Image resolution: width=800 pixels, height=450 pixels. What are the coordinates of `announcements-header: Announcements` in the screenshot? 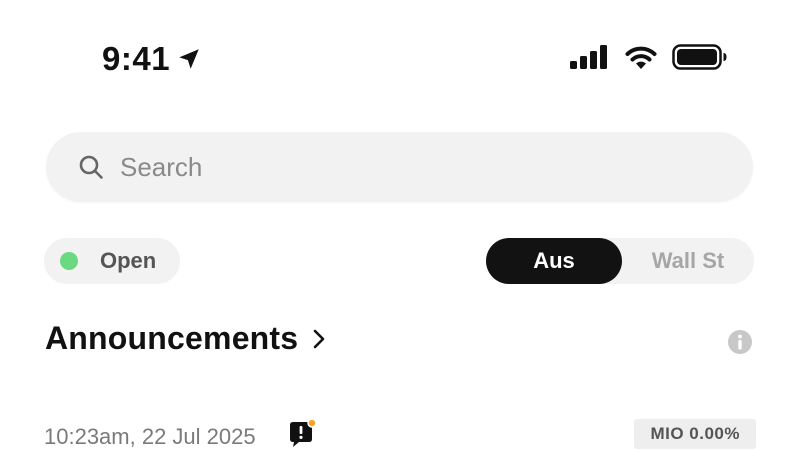 It's located at (185, 338).